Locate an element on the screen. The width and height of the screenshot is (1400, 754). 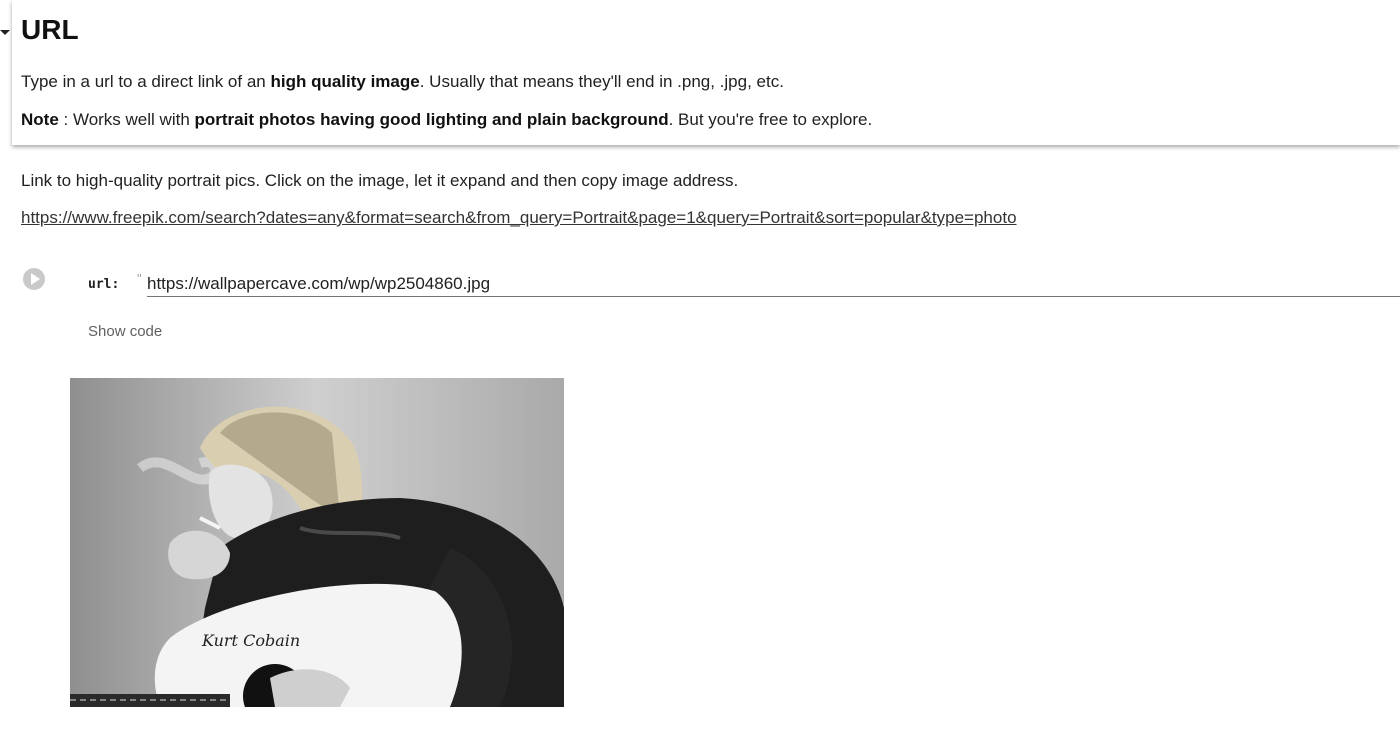
play-icon is located at coordinates (35, 279).